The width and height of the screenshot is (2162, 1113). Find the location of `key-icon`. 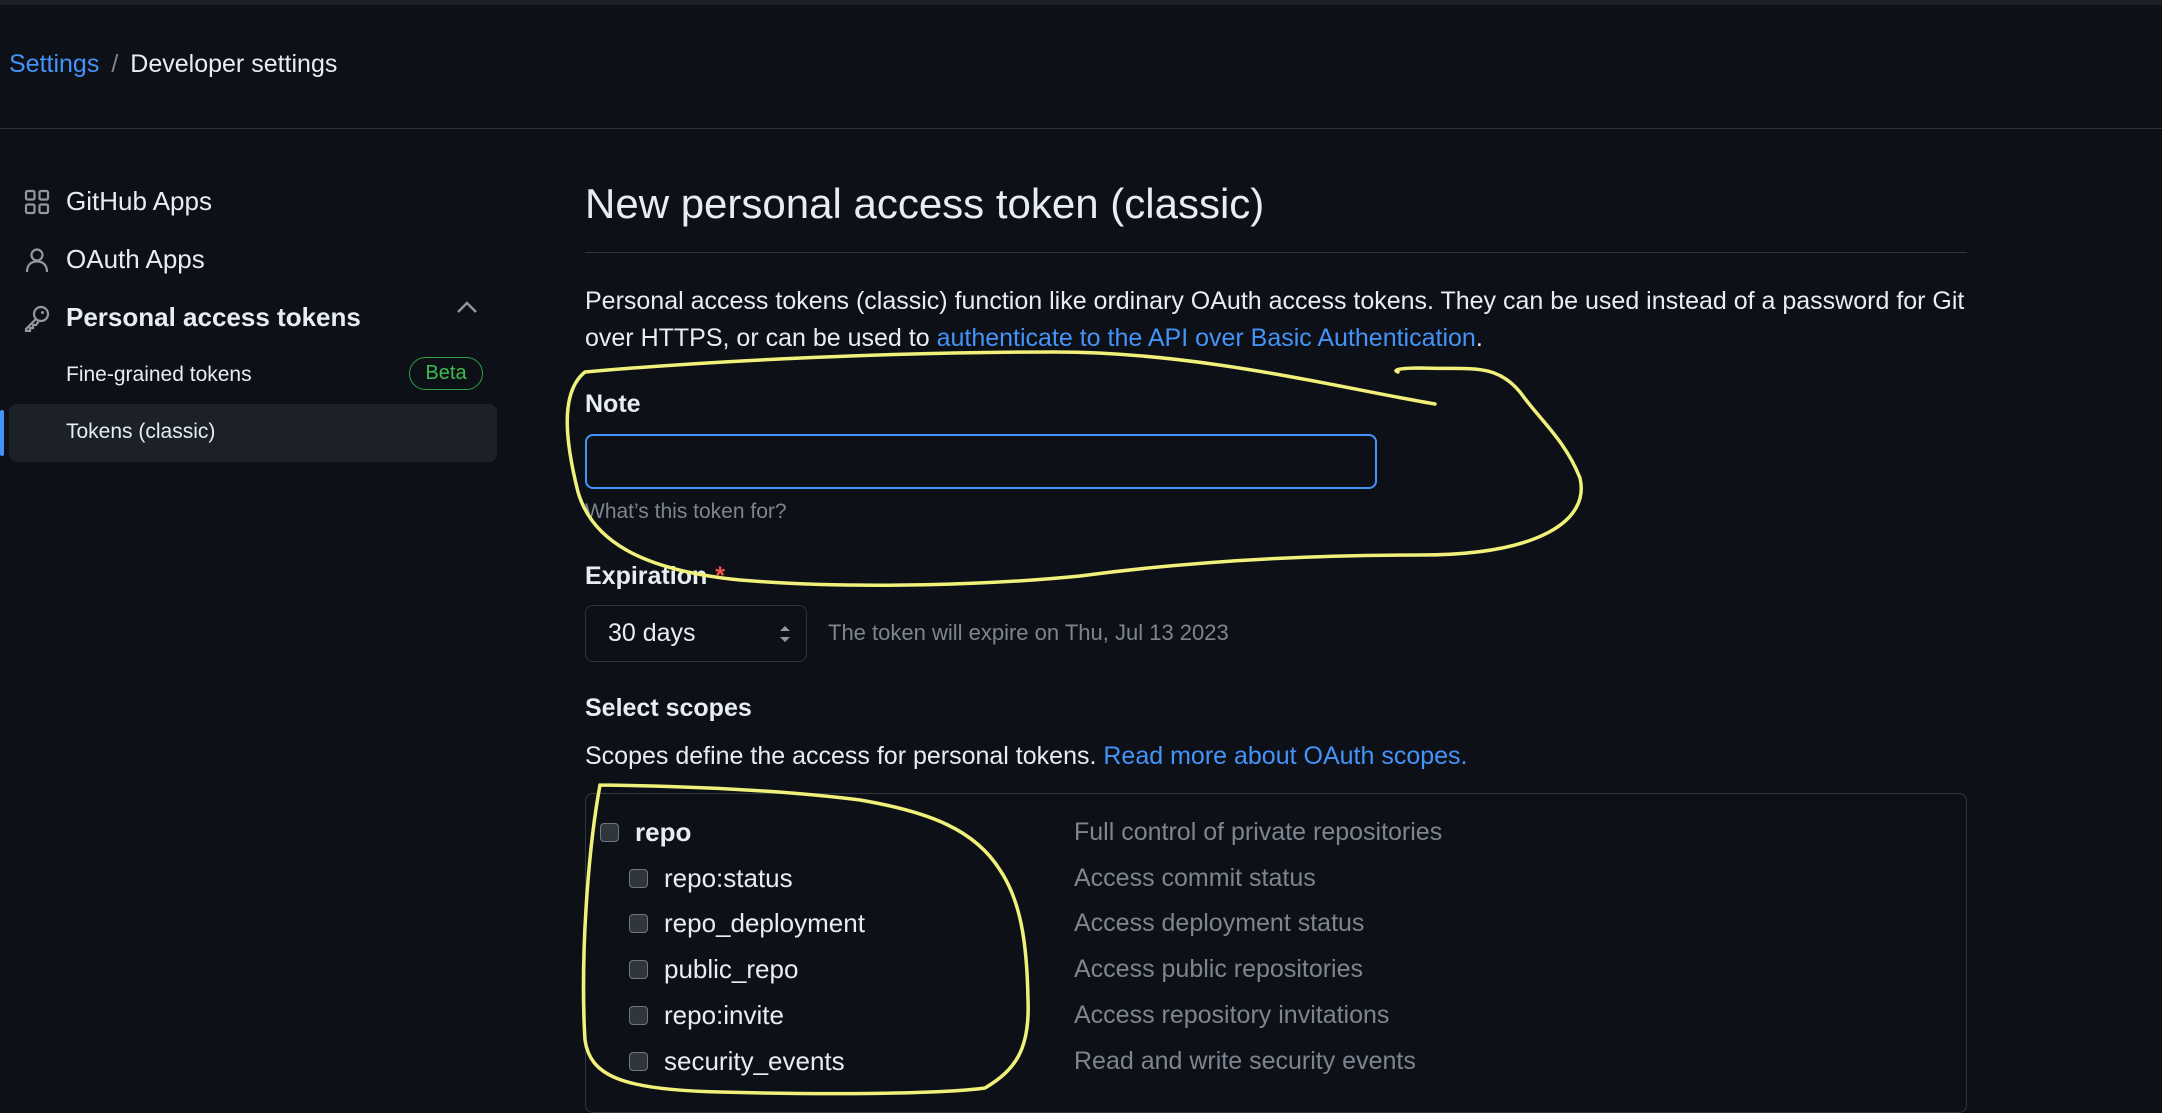

key-icon is located at coordinates (37, 318).